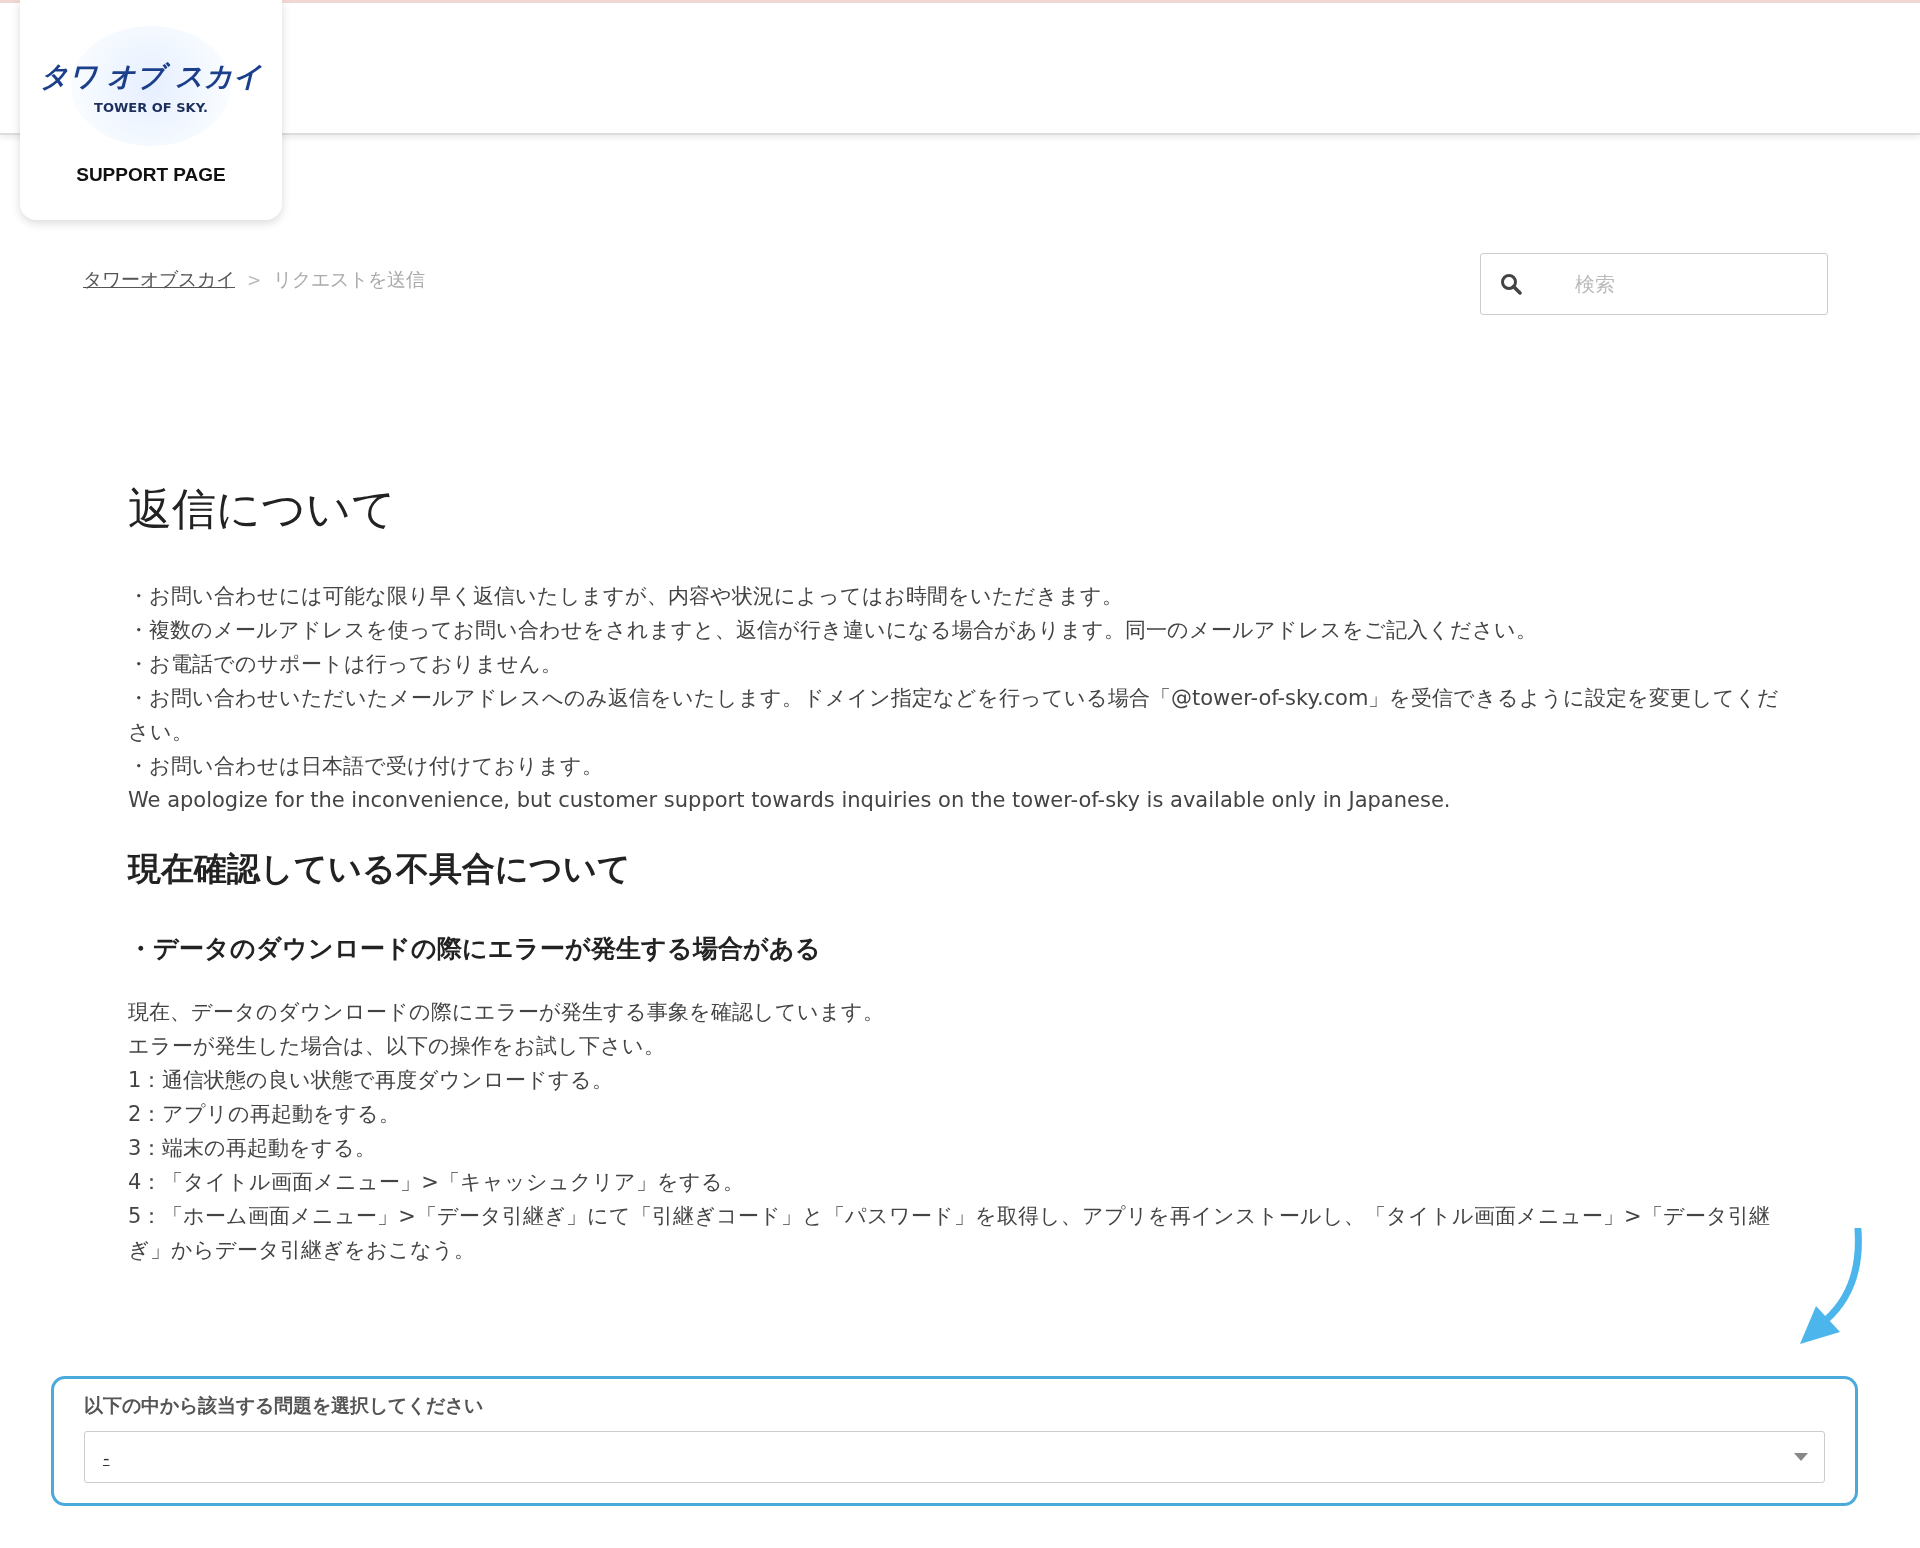 The image size is (1920, 1548). What do you see at coordinates (436, 1182) in the screenshot?
I see `paragraph-line: 4：「タイトル画面メニュー」>「キャッシュクリア」をする。` at bounding box center [436, 1182].